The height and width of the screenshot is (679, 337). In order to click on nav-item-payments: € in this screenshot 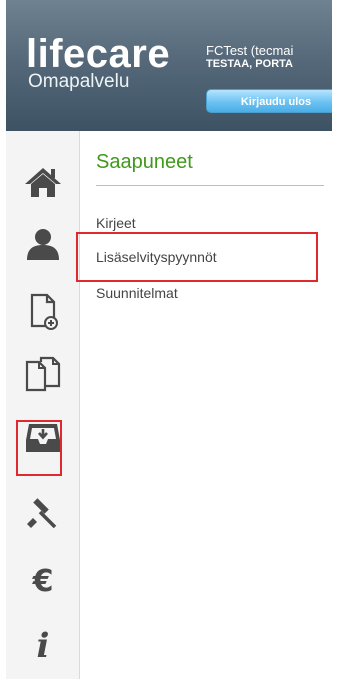, I will do `click(43, 580)`.